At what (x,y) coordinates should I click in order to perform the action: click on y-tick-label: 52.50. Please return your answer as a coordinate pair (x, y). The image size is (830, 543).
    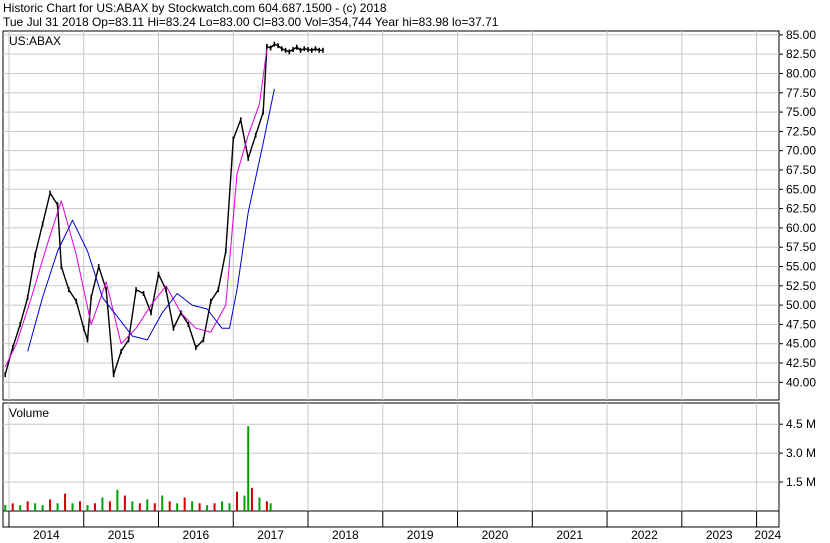
    Looking at the image, I should click on (801, 286).